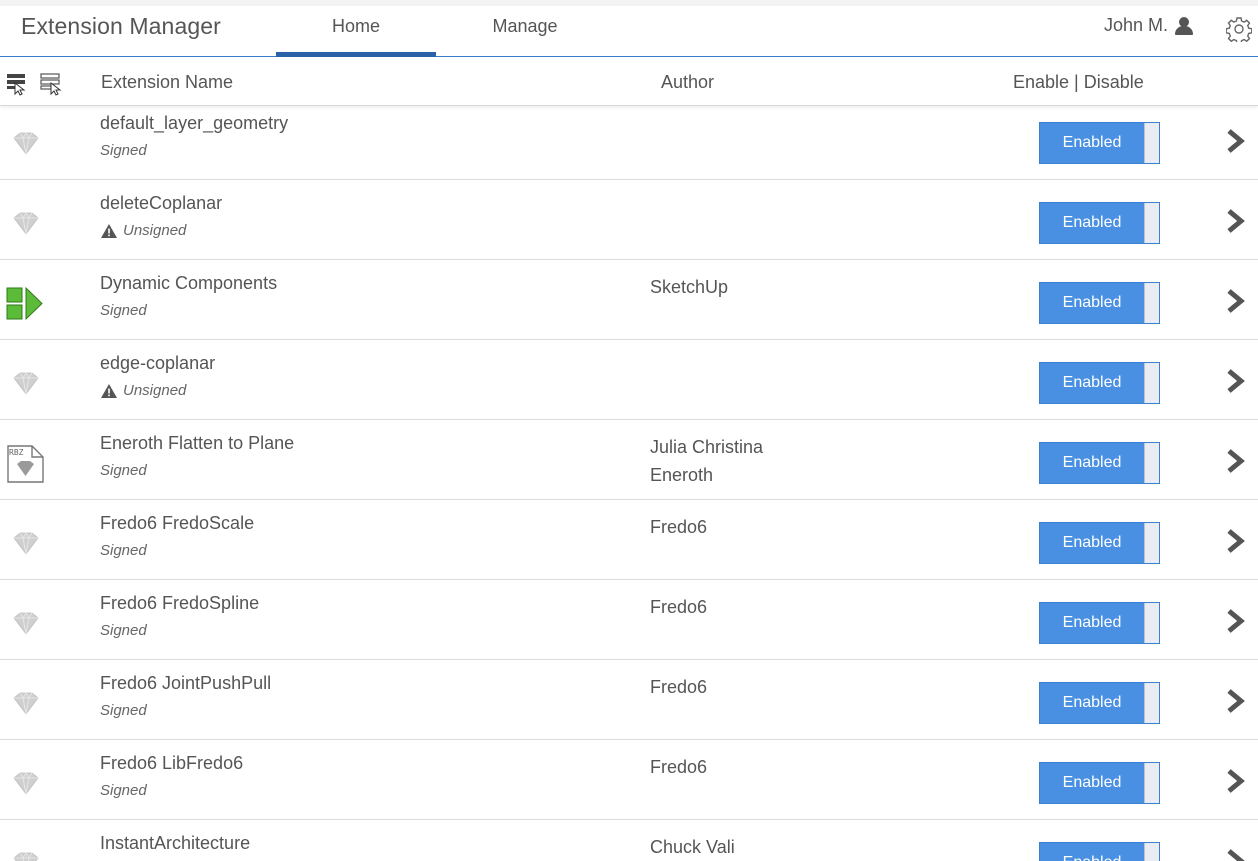  Describe the element at coordinates (197, 443) in the screenshot. I see `extension-name: Eneroth Flatten to Plane` at that location.